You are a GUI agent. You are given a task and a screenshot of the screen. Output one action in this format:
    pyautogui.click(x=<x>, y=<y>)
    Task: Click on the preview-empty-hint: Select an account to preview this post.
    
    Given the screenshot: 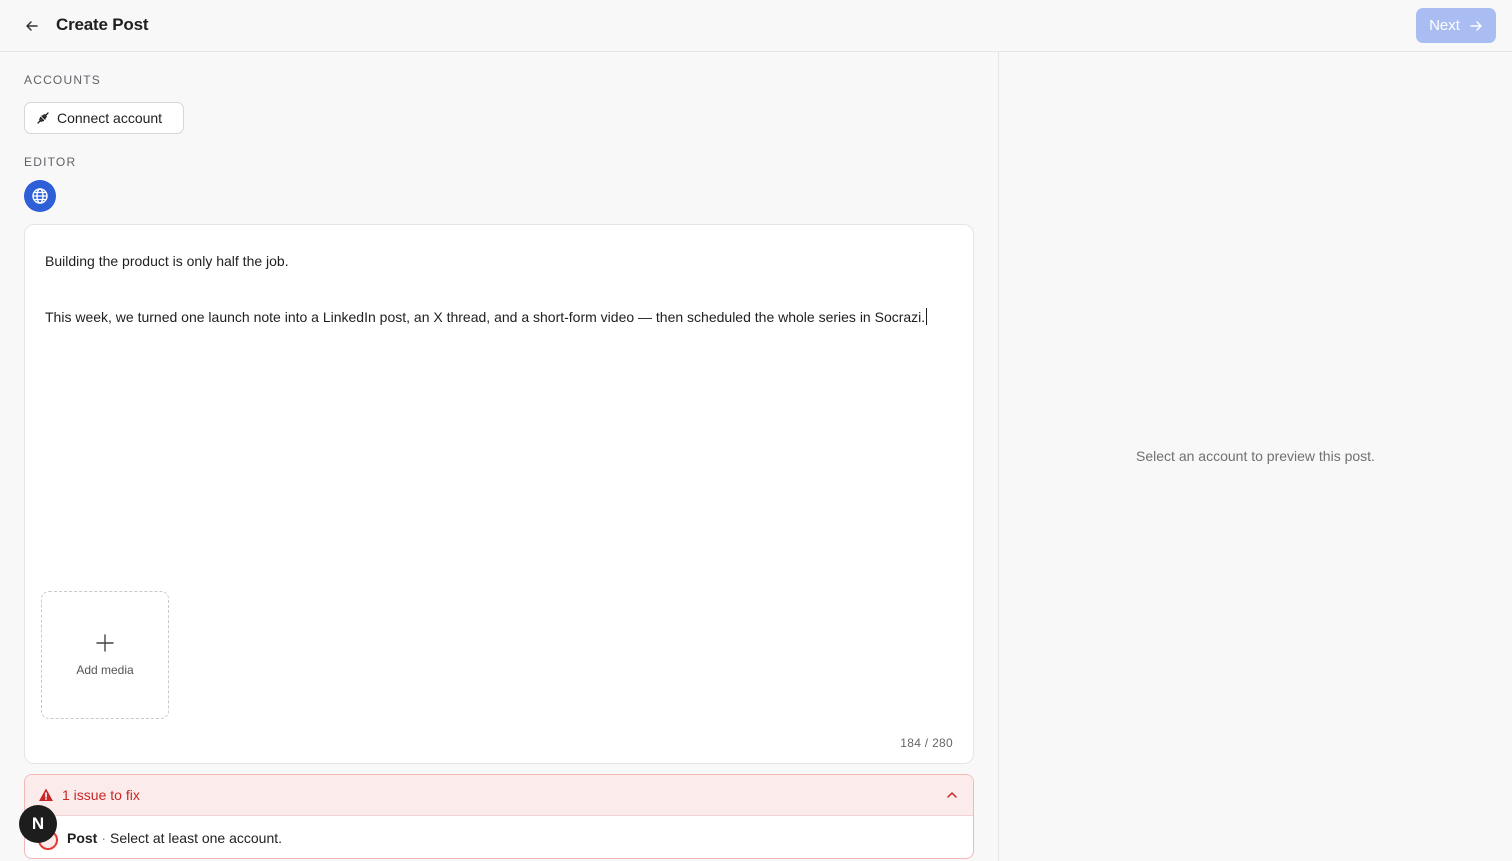 What is the action you would take?
    pyautogui.click(x=1255, y=456)
    